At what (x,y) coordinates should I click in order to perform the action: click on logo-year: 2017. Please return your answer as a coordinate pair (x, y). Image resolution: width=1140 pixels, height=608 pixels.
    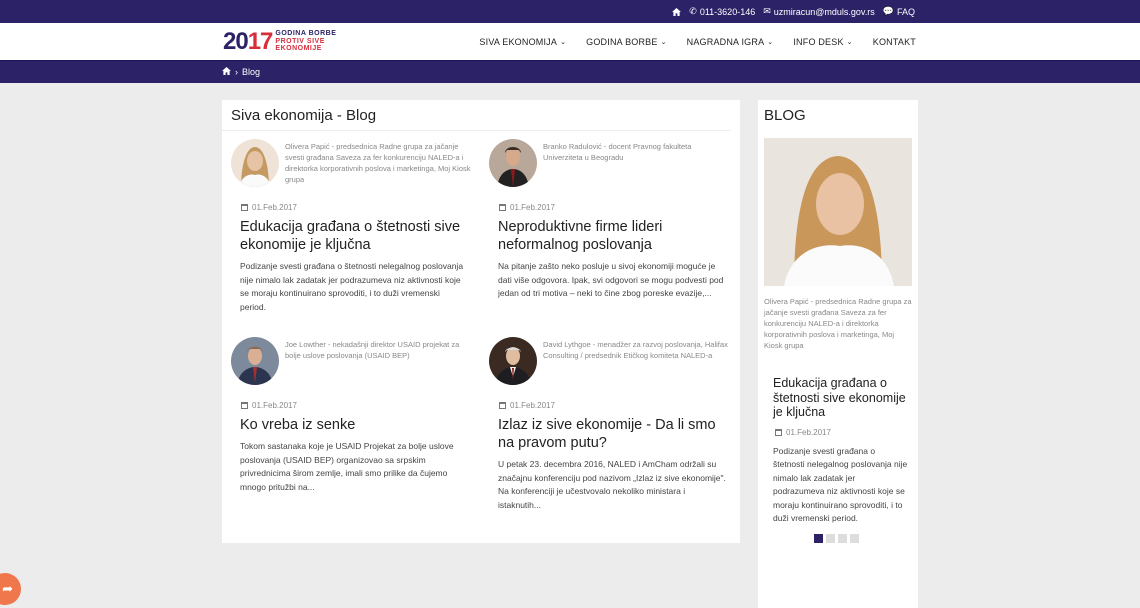
    Looking at the image, I should click on (248, 41).